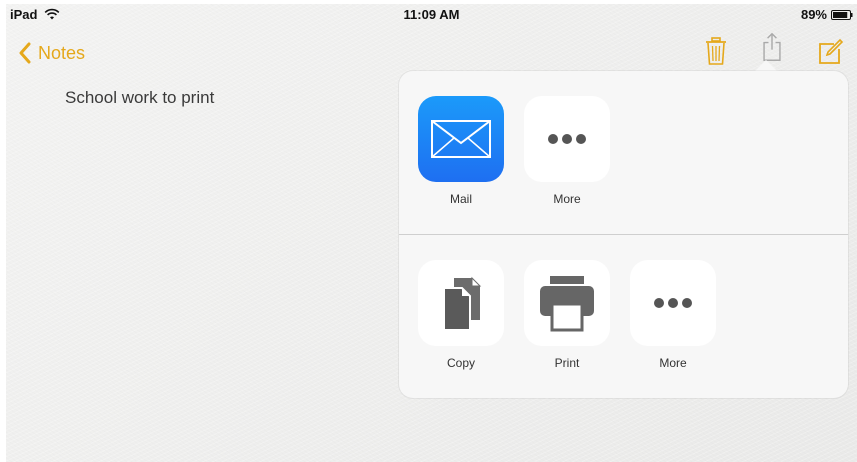  I want to click on share-app-more: More, so click(567, 151).